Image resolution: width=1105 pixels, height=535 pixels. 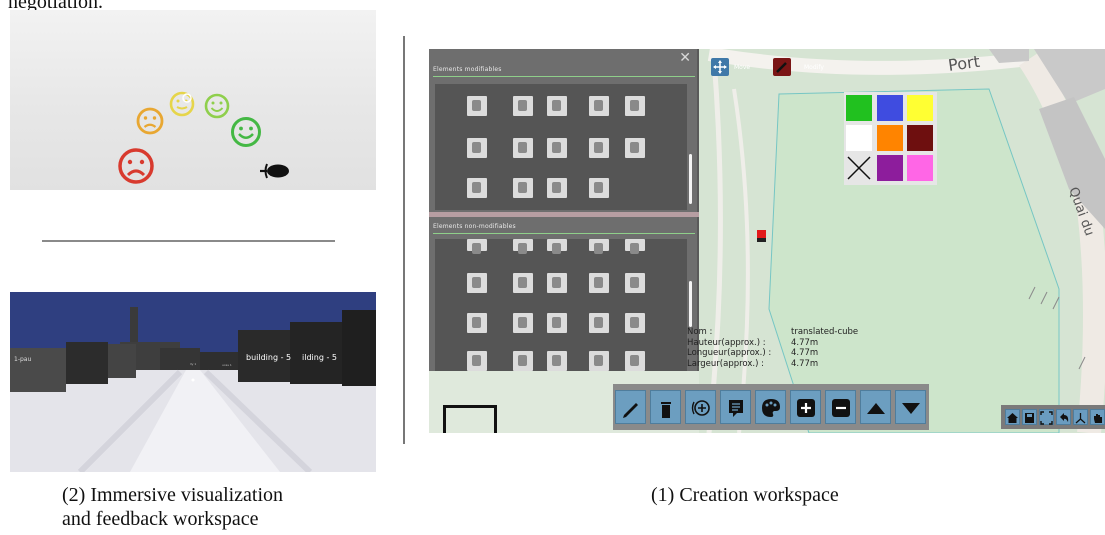 What do you see at coordinates (726, 342) in the screenshot?
I see `height-label: Hauteur(approx.) :` at bounding box center [726, 342].